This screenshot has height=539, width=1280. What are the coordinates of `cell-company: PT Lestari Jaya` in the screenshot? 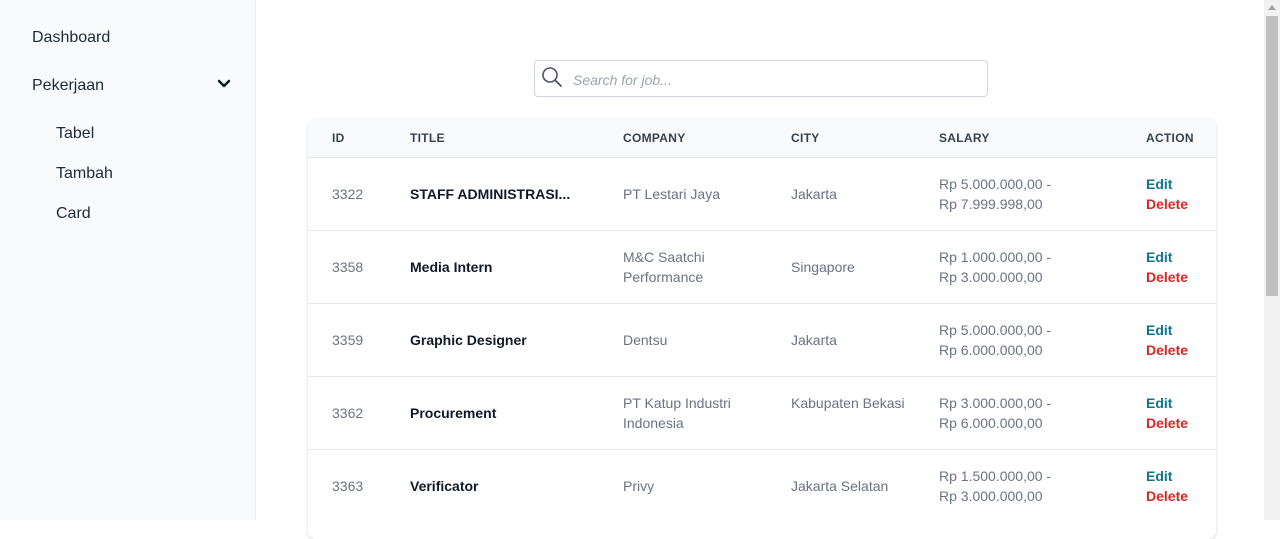 It's located at (672, 194).